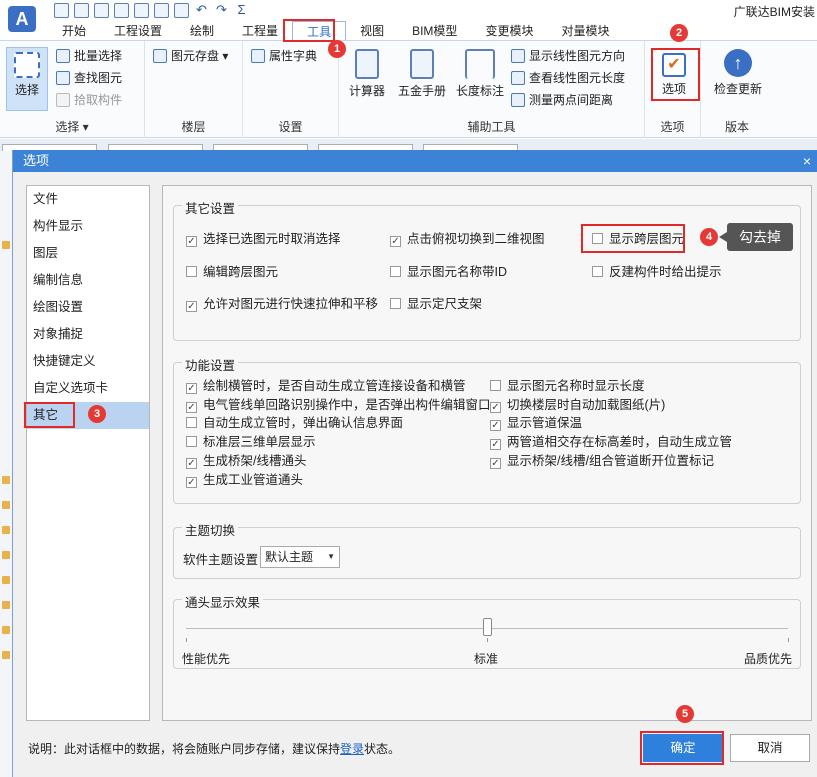 This screenshot has width=817, height=777. I want to click on element-save-label: 图元存盘, so click(195, 56).